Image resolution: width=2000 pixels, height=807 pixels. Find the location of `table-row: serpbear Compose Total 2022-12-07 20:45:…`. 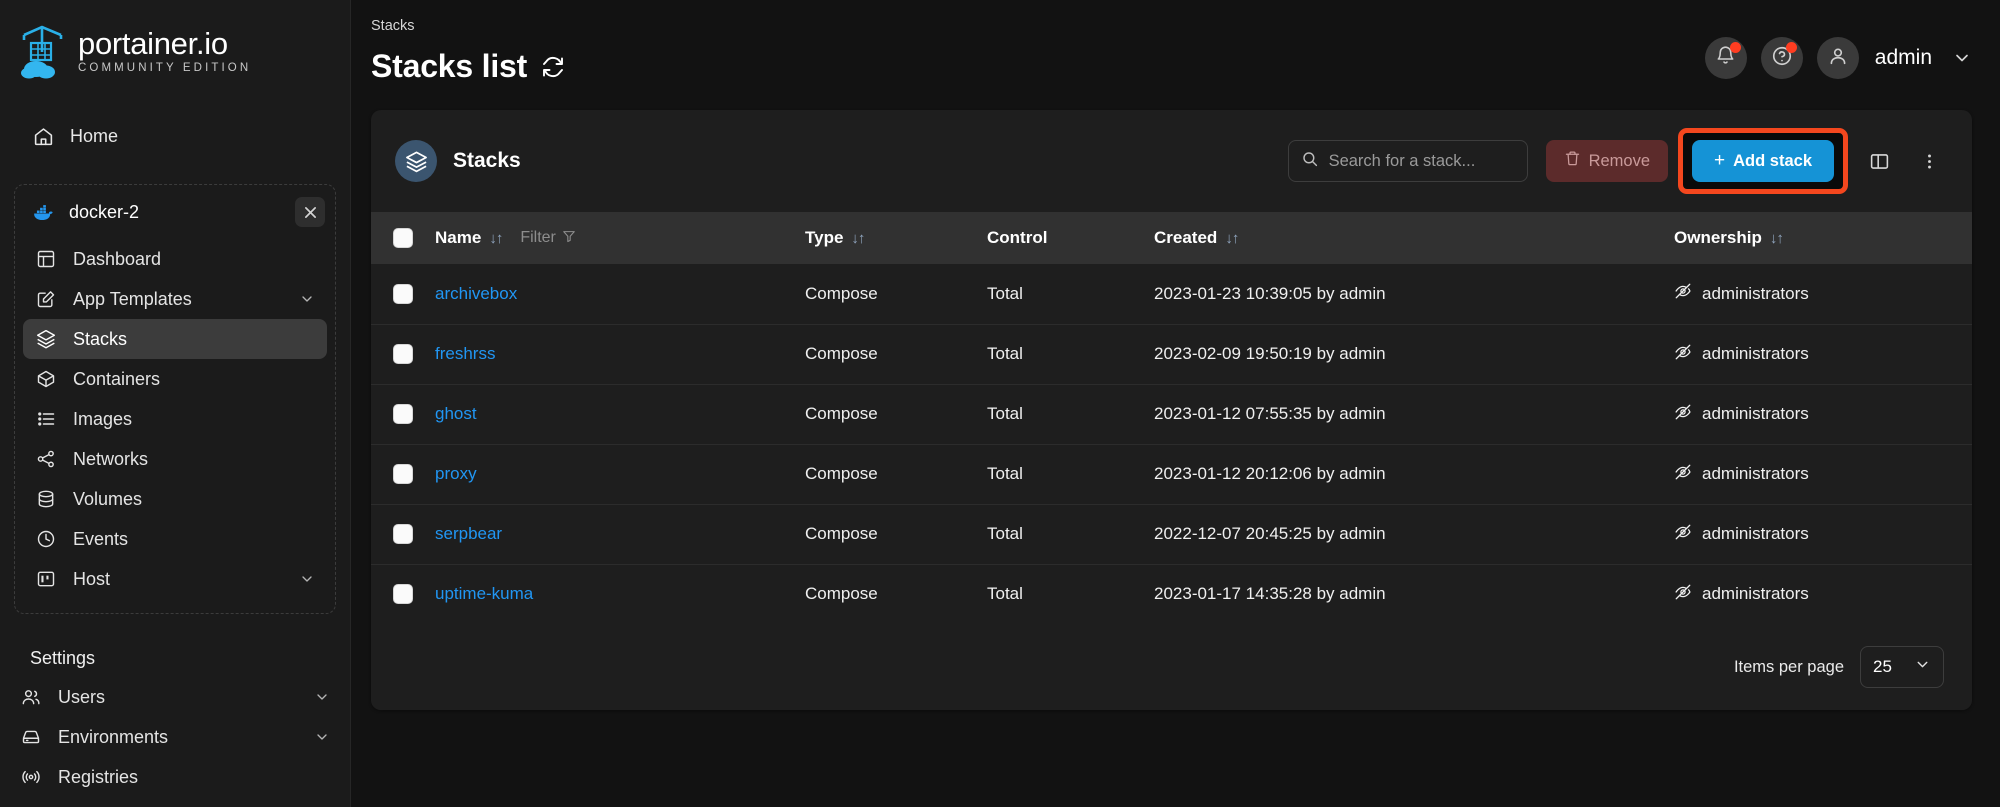

table-row: serpbear Compose Total 2022-12-07 20:45:… is located at coordinates (1171, 534).